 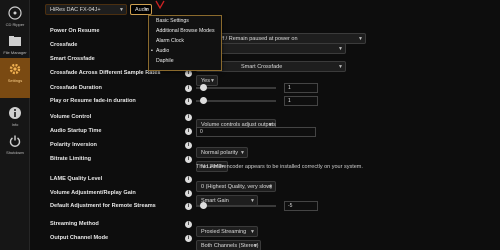 What do you see at coordinates (15, 113) in the screenshot?
I see `info-icon` at bounding box center [15, 113].